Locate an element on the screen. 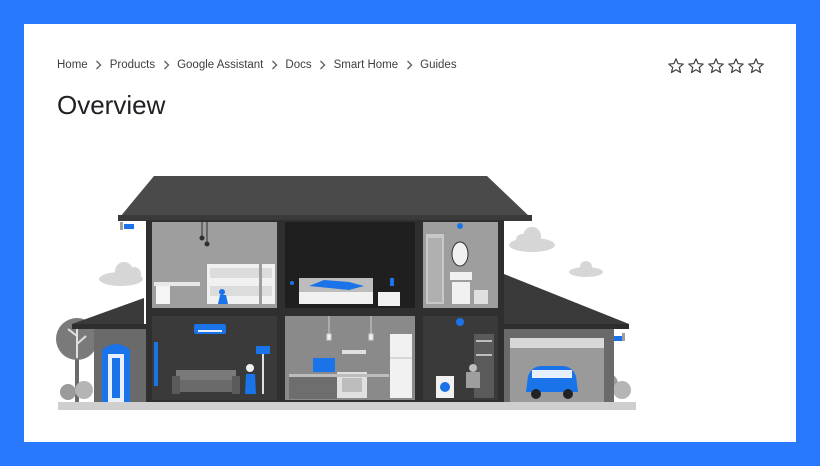 The image size is (820, 466). mirror-icon is located at coordinates (460, 254).